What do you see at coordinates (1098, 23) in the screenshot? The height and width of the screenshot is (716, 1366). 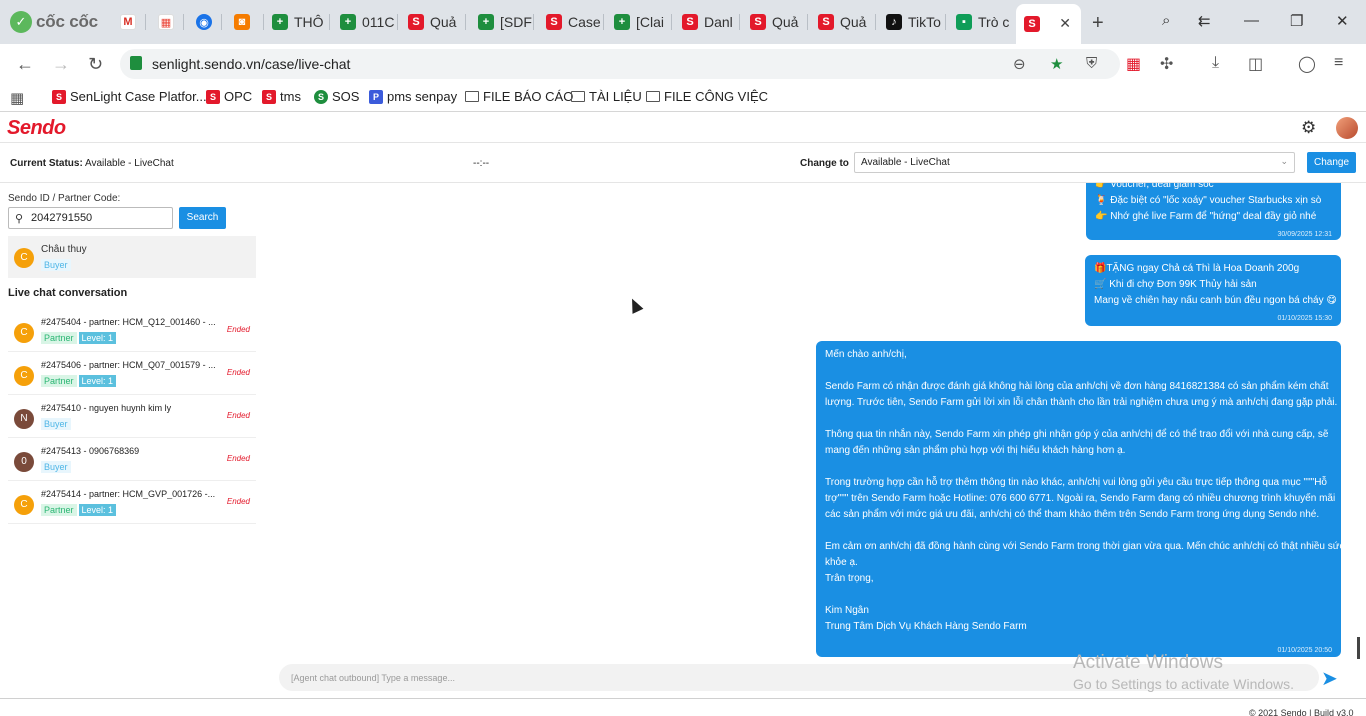 I see `new-tab-icon: +` at bounding box center [1098, 23].